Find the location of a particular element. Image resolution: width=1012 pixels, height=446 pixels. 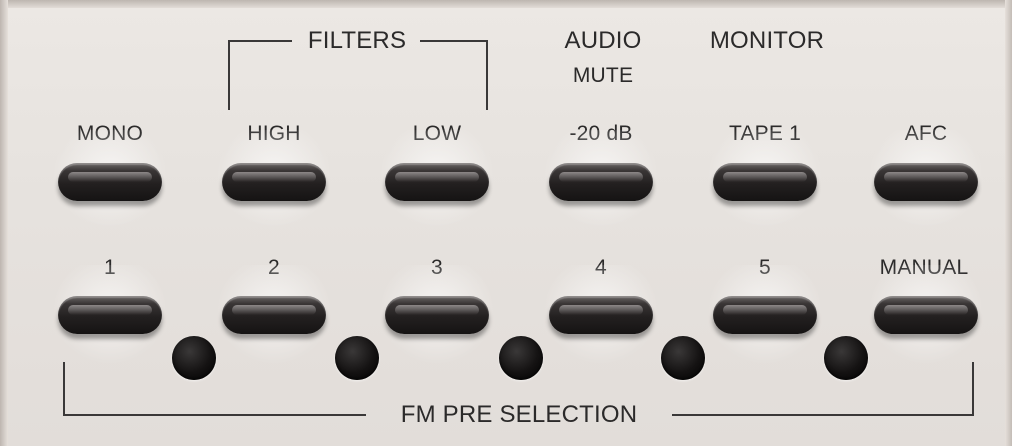

filters-bracket-top-right is located at coordinates (454, 41).